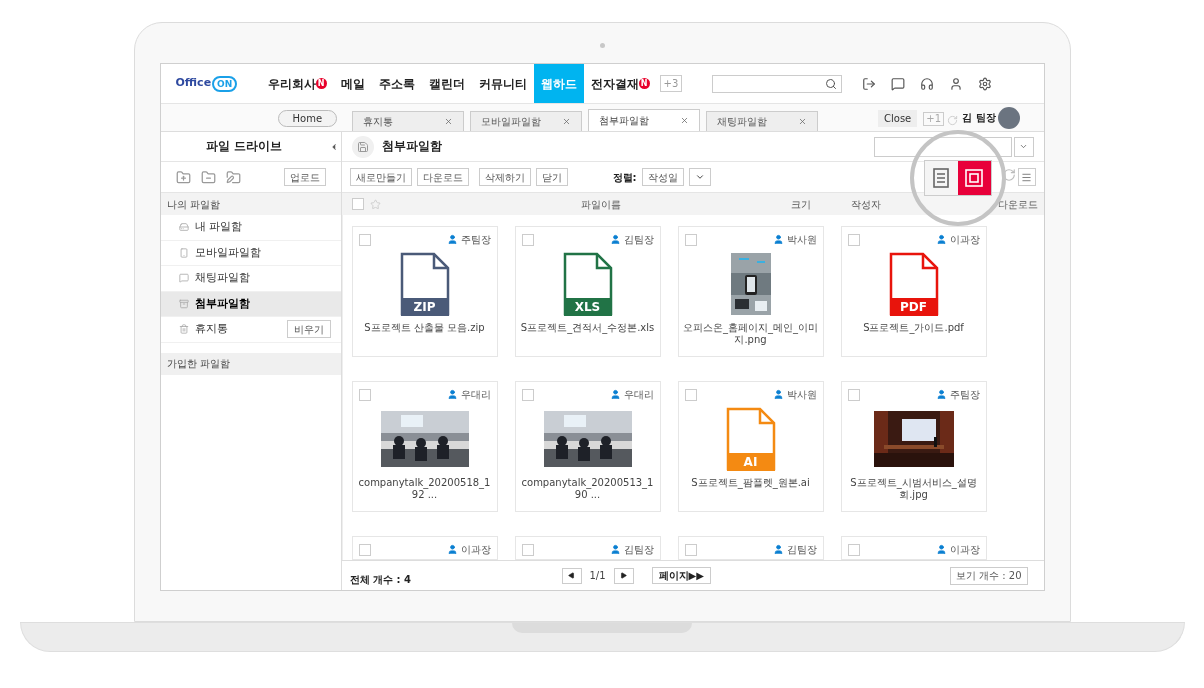 The height and width of the screenshot is (688, 1204). I want to click on file-card: 주팀장 S프로젝트_시범서비스_설명회.jpg, so click(913, 446).